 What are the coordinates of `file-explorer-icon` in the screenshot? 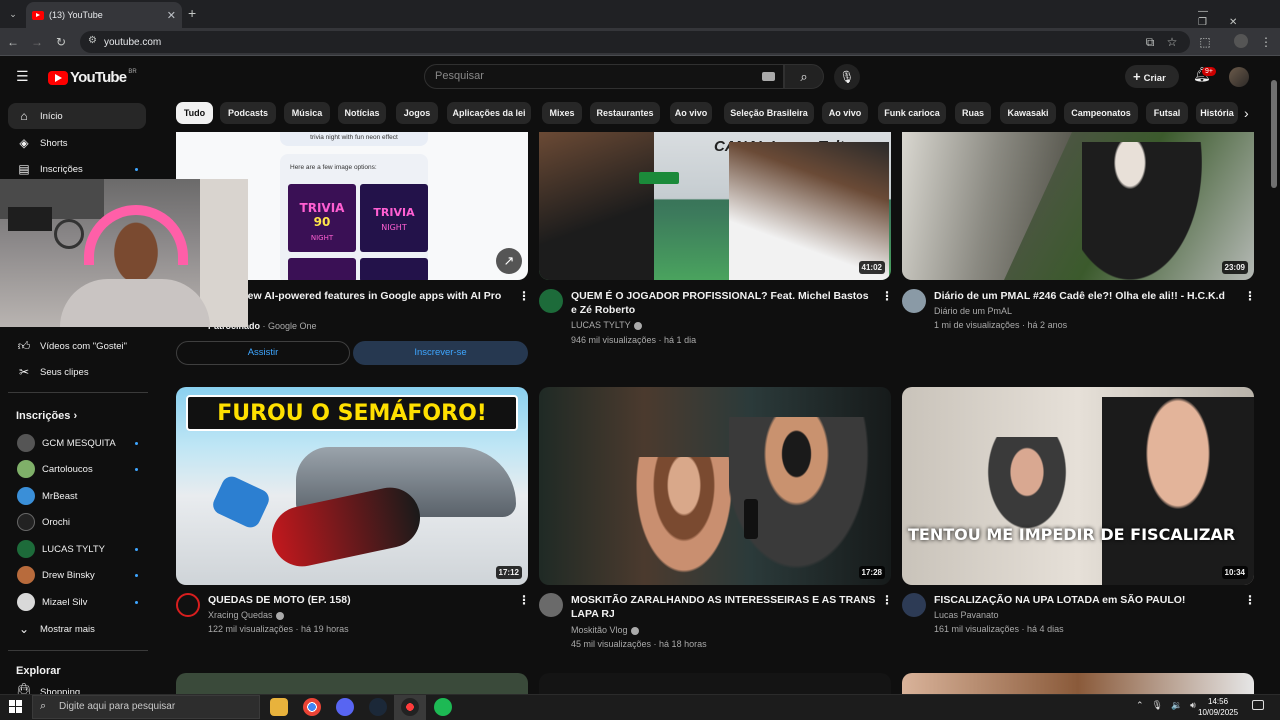 It's located at (279, 707).